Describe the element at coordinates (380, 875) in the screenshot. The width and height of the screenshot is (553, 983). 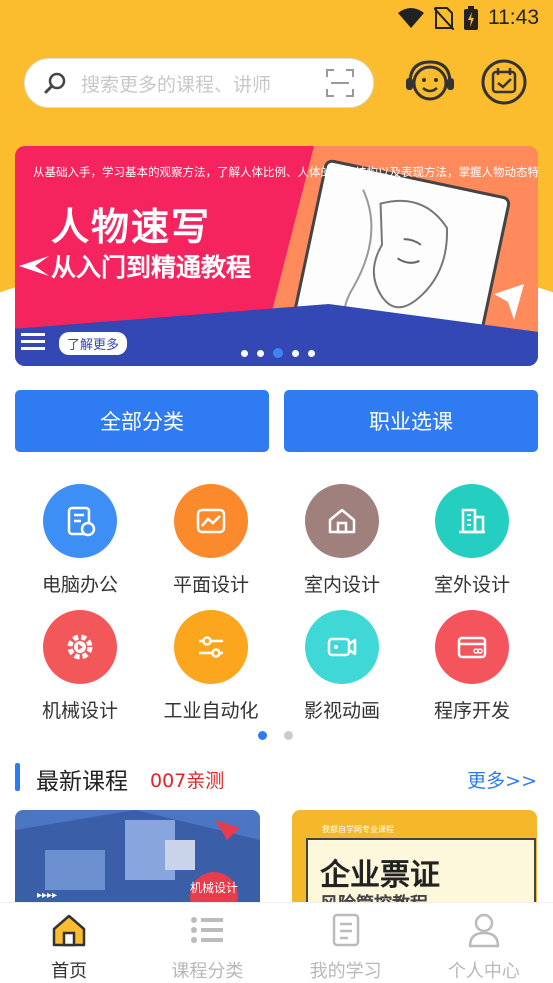
I see `course-title: 企业票证` at that location.